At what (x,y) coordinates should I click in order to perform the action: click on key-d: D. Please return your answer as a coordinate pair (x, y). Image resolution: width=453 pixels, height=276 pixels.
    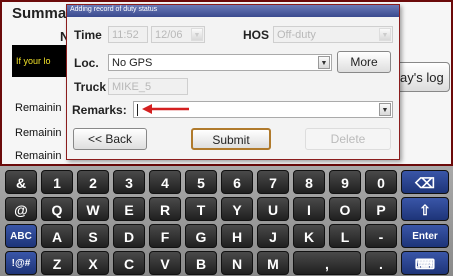
    Looking at the image, I should click on (129, 236).